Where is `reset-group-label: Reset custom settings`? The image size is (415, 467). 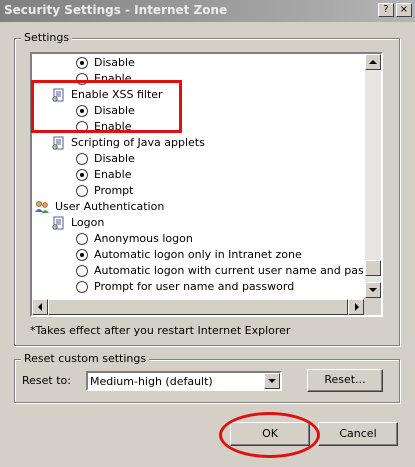
reset-group-label: Reset custom settings is located at coordinates (85, 358).